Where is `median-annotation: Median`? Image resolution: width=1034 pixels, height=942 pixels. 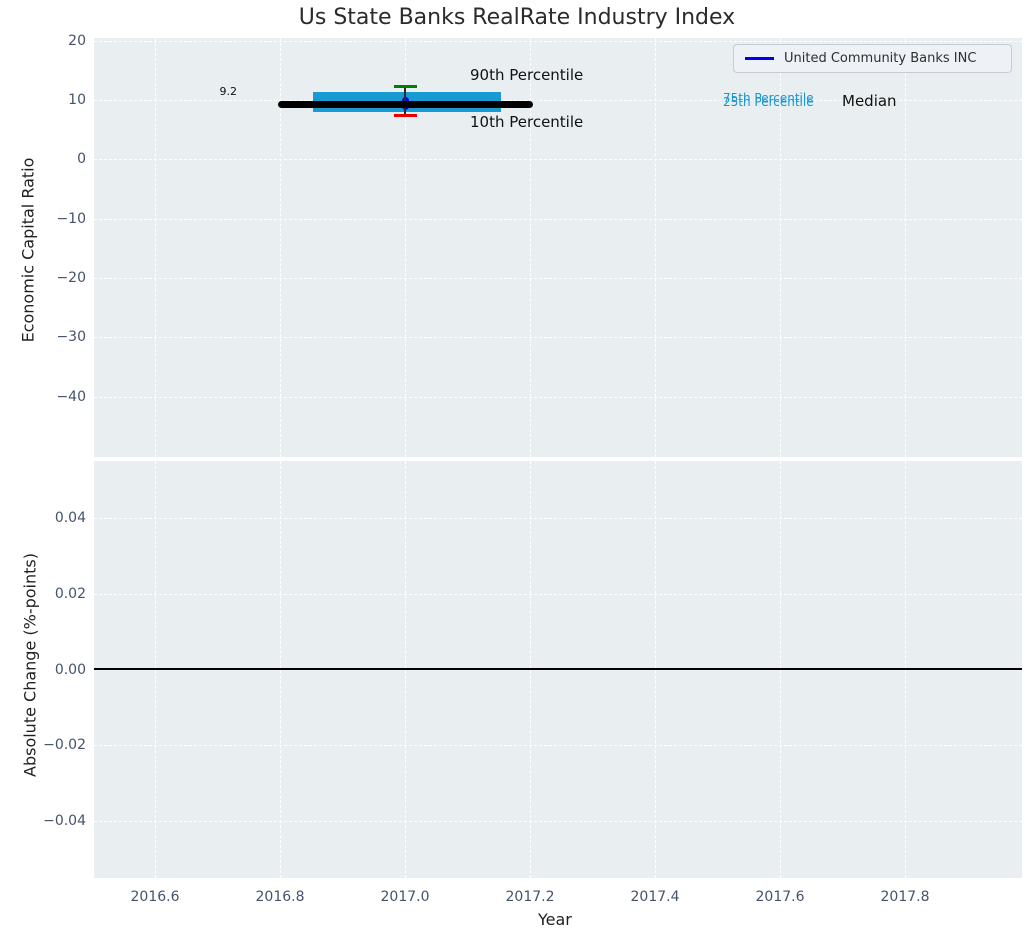 median-annotation: Median is located at coordinates (869, 101).